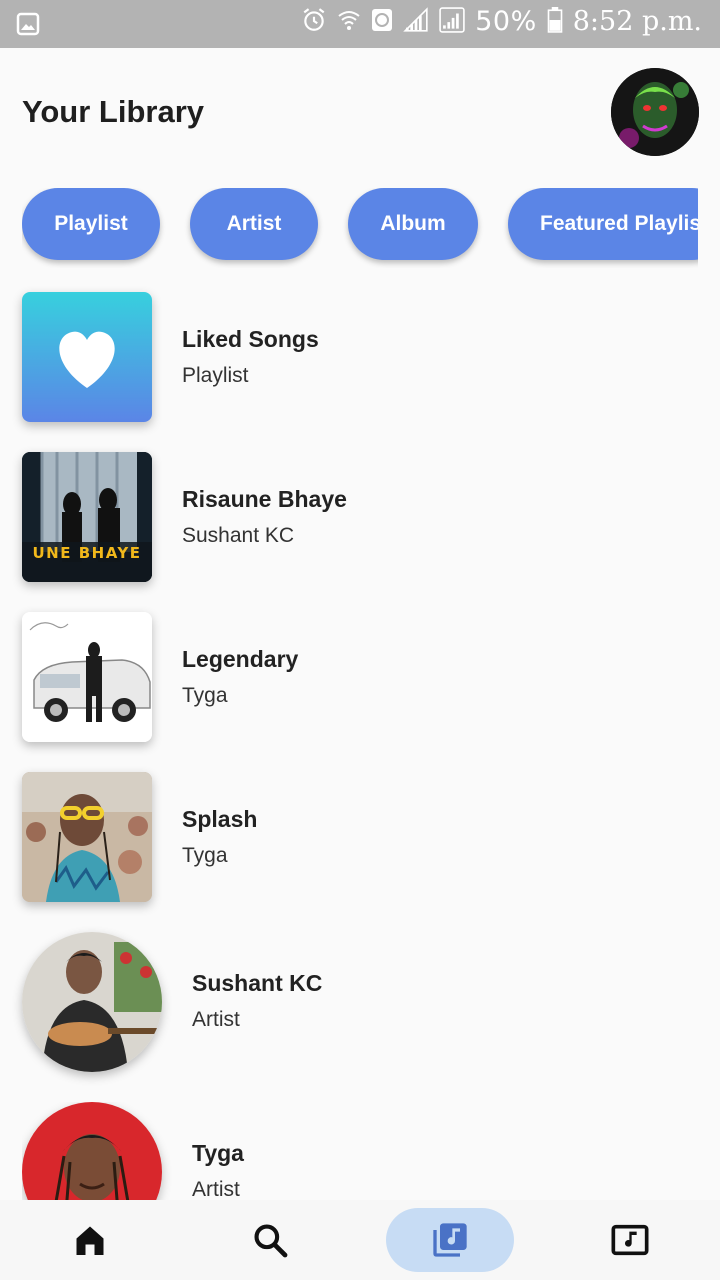 The height and width of the screenshot is (1280, 720). What do you see at coordinates (360, 357) in the screenshot?
I see `list-item: Liked Songs Playlist` at bounding box center [360, 357].